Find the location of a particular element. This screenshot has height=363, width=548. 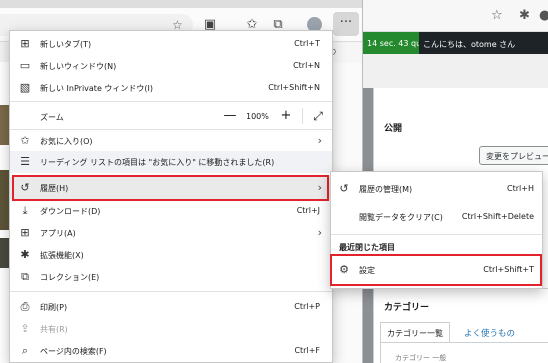

menu-item-new-inprivate: ▧ 新しい InPrivate ウィンドウ(I) Ctrl+Shift+N is located at coordinates (171, 88).